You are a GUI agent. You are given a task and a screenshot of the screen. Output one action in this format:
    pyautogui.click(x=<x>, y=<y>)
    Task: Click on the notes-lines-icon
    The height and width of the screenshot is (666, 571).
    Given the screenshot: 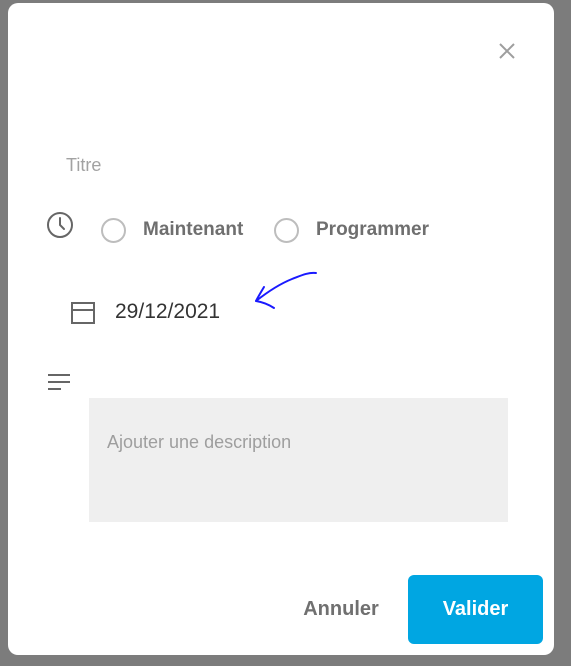 What is the action you would take?
    pyautogui.click(x=59, y=382)
    